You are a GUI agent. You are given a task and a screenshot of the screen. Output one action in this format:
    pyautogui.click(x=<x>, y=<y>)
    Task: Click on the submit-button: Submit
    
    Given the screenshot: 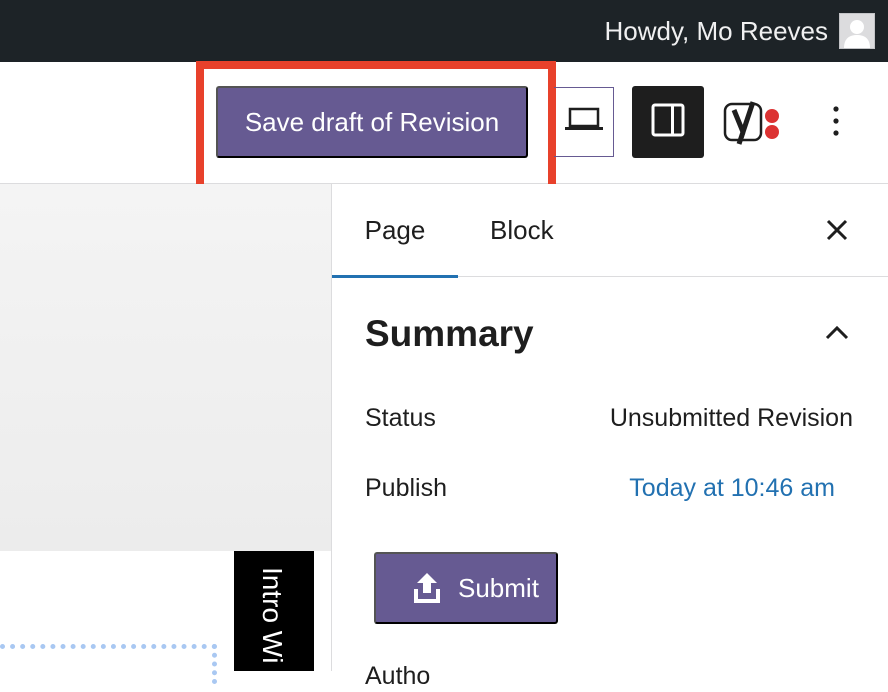 What is the action you would take?
    pyautogui.click(x=466, y=588)
    